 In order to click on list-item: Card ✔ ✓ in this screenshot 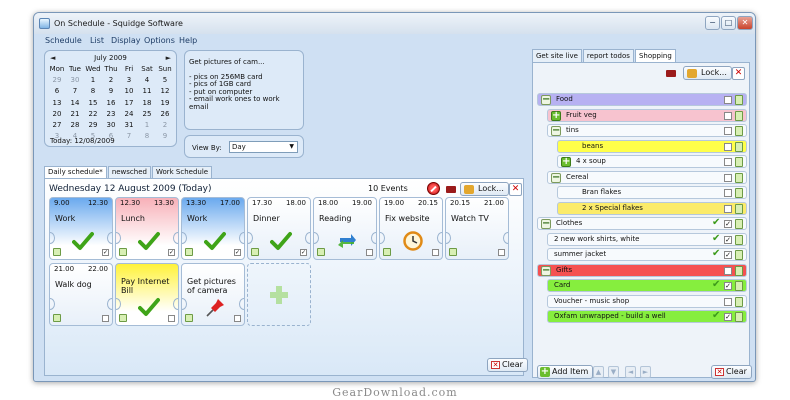, I will do `click(647, 285)`.